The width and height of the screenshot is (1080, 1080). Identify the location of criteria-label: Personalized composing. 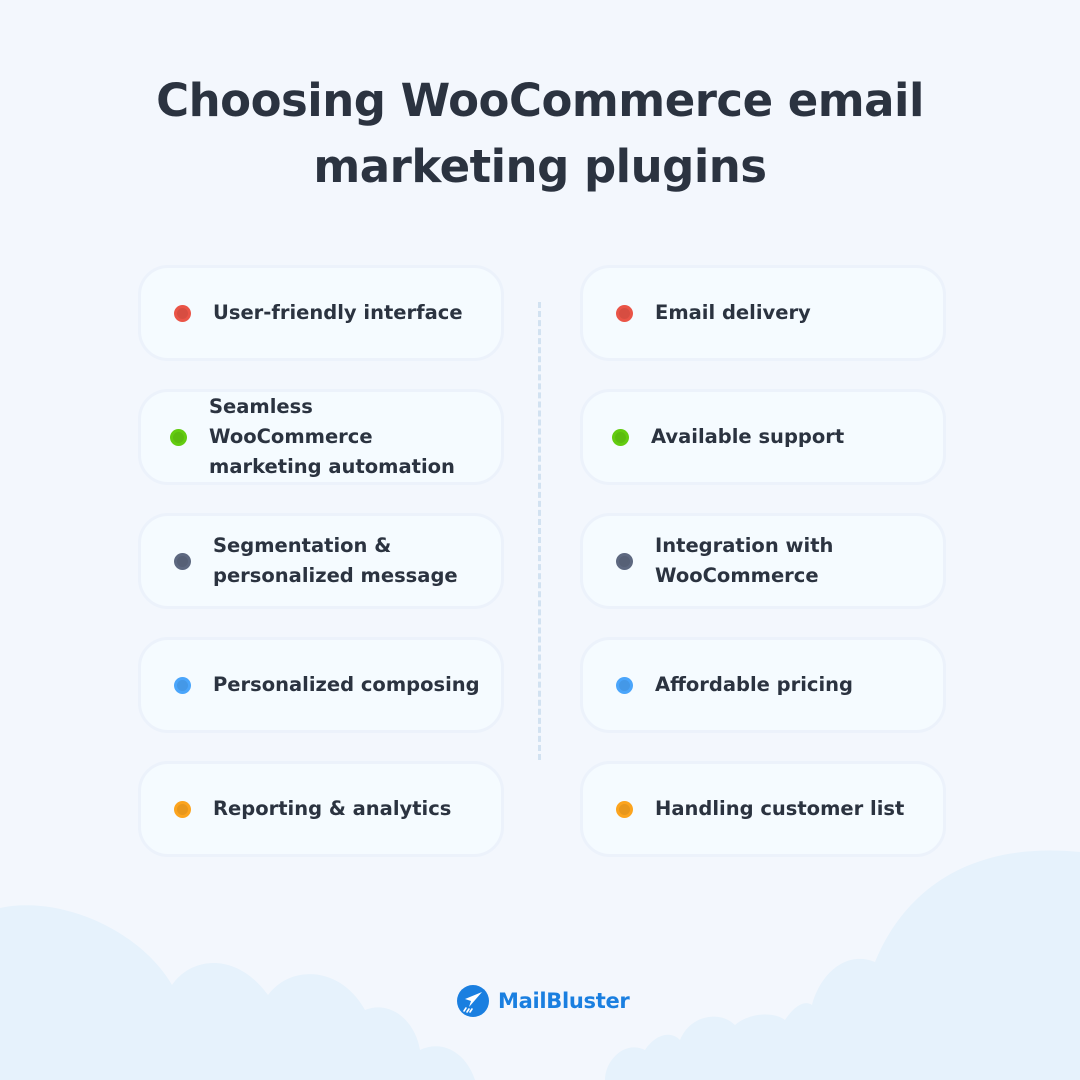
(346, 684).